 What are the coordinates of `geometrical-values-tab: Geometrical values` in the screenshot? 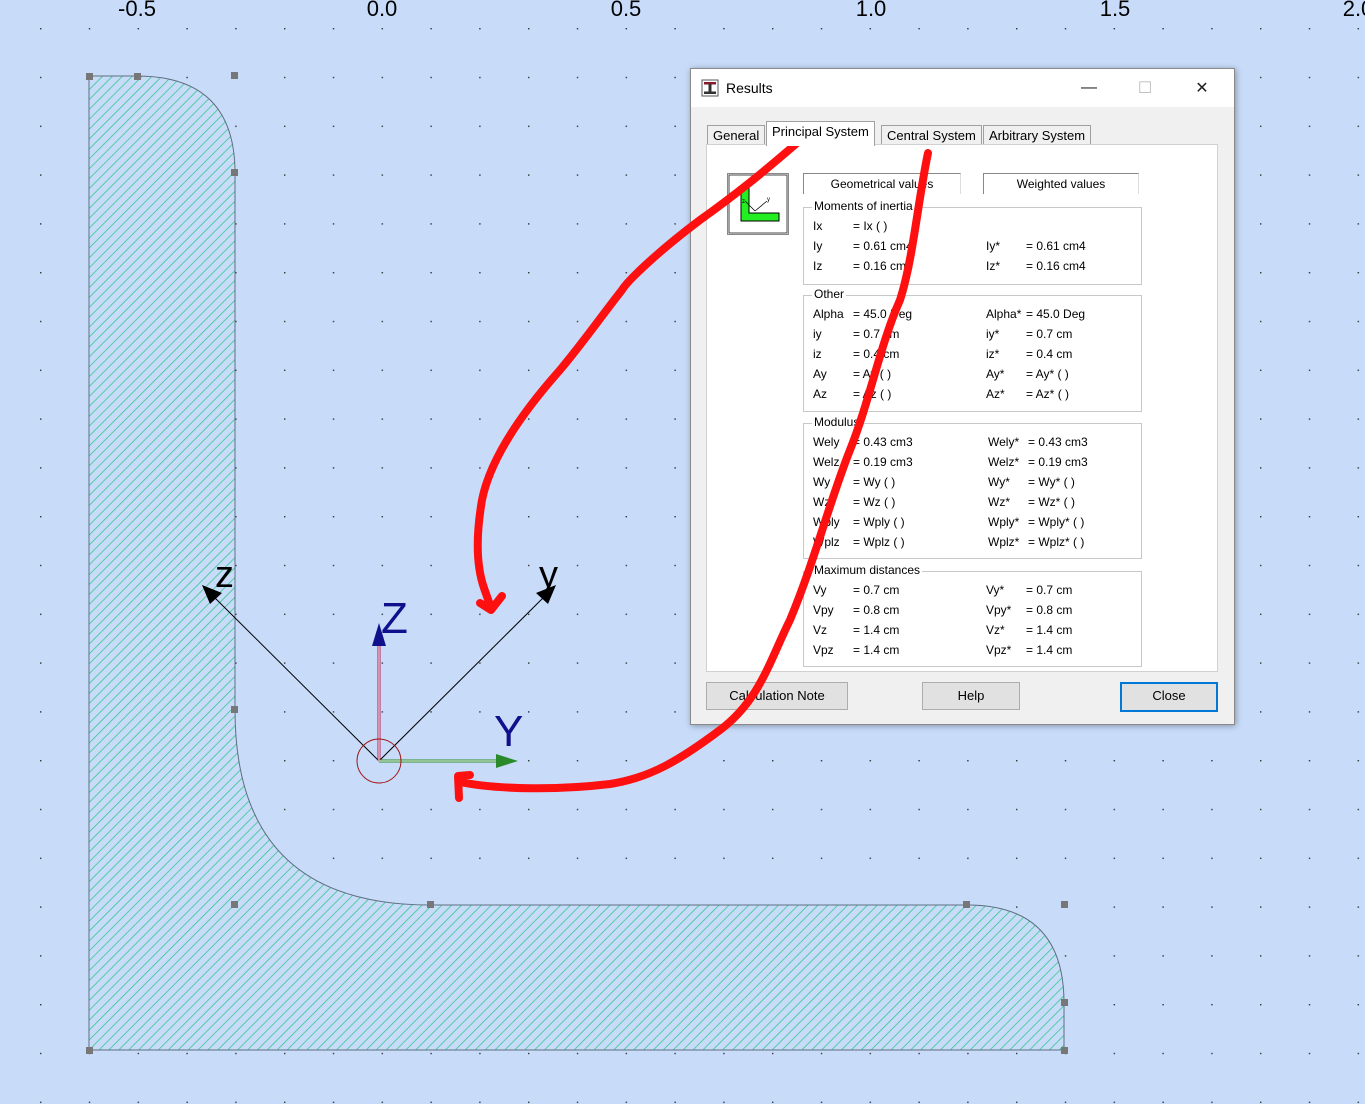 It's located at (882, 183).